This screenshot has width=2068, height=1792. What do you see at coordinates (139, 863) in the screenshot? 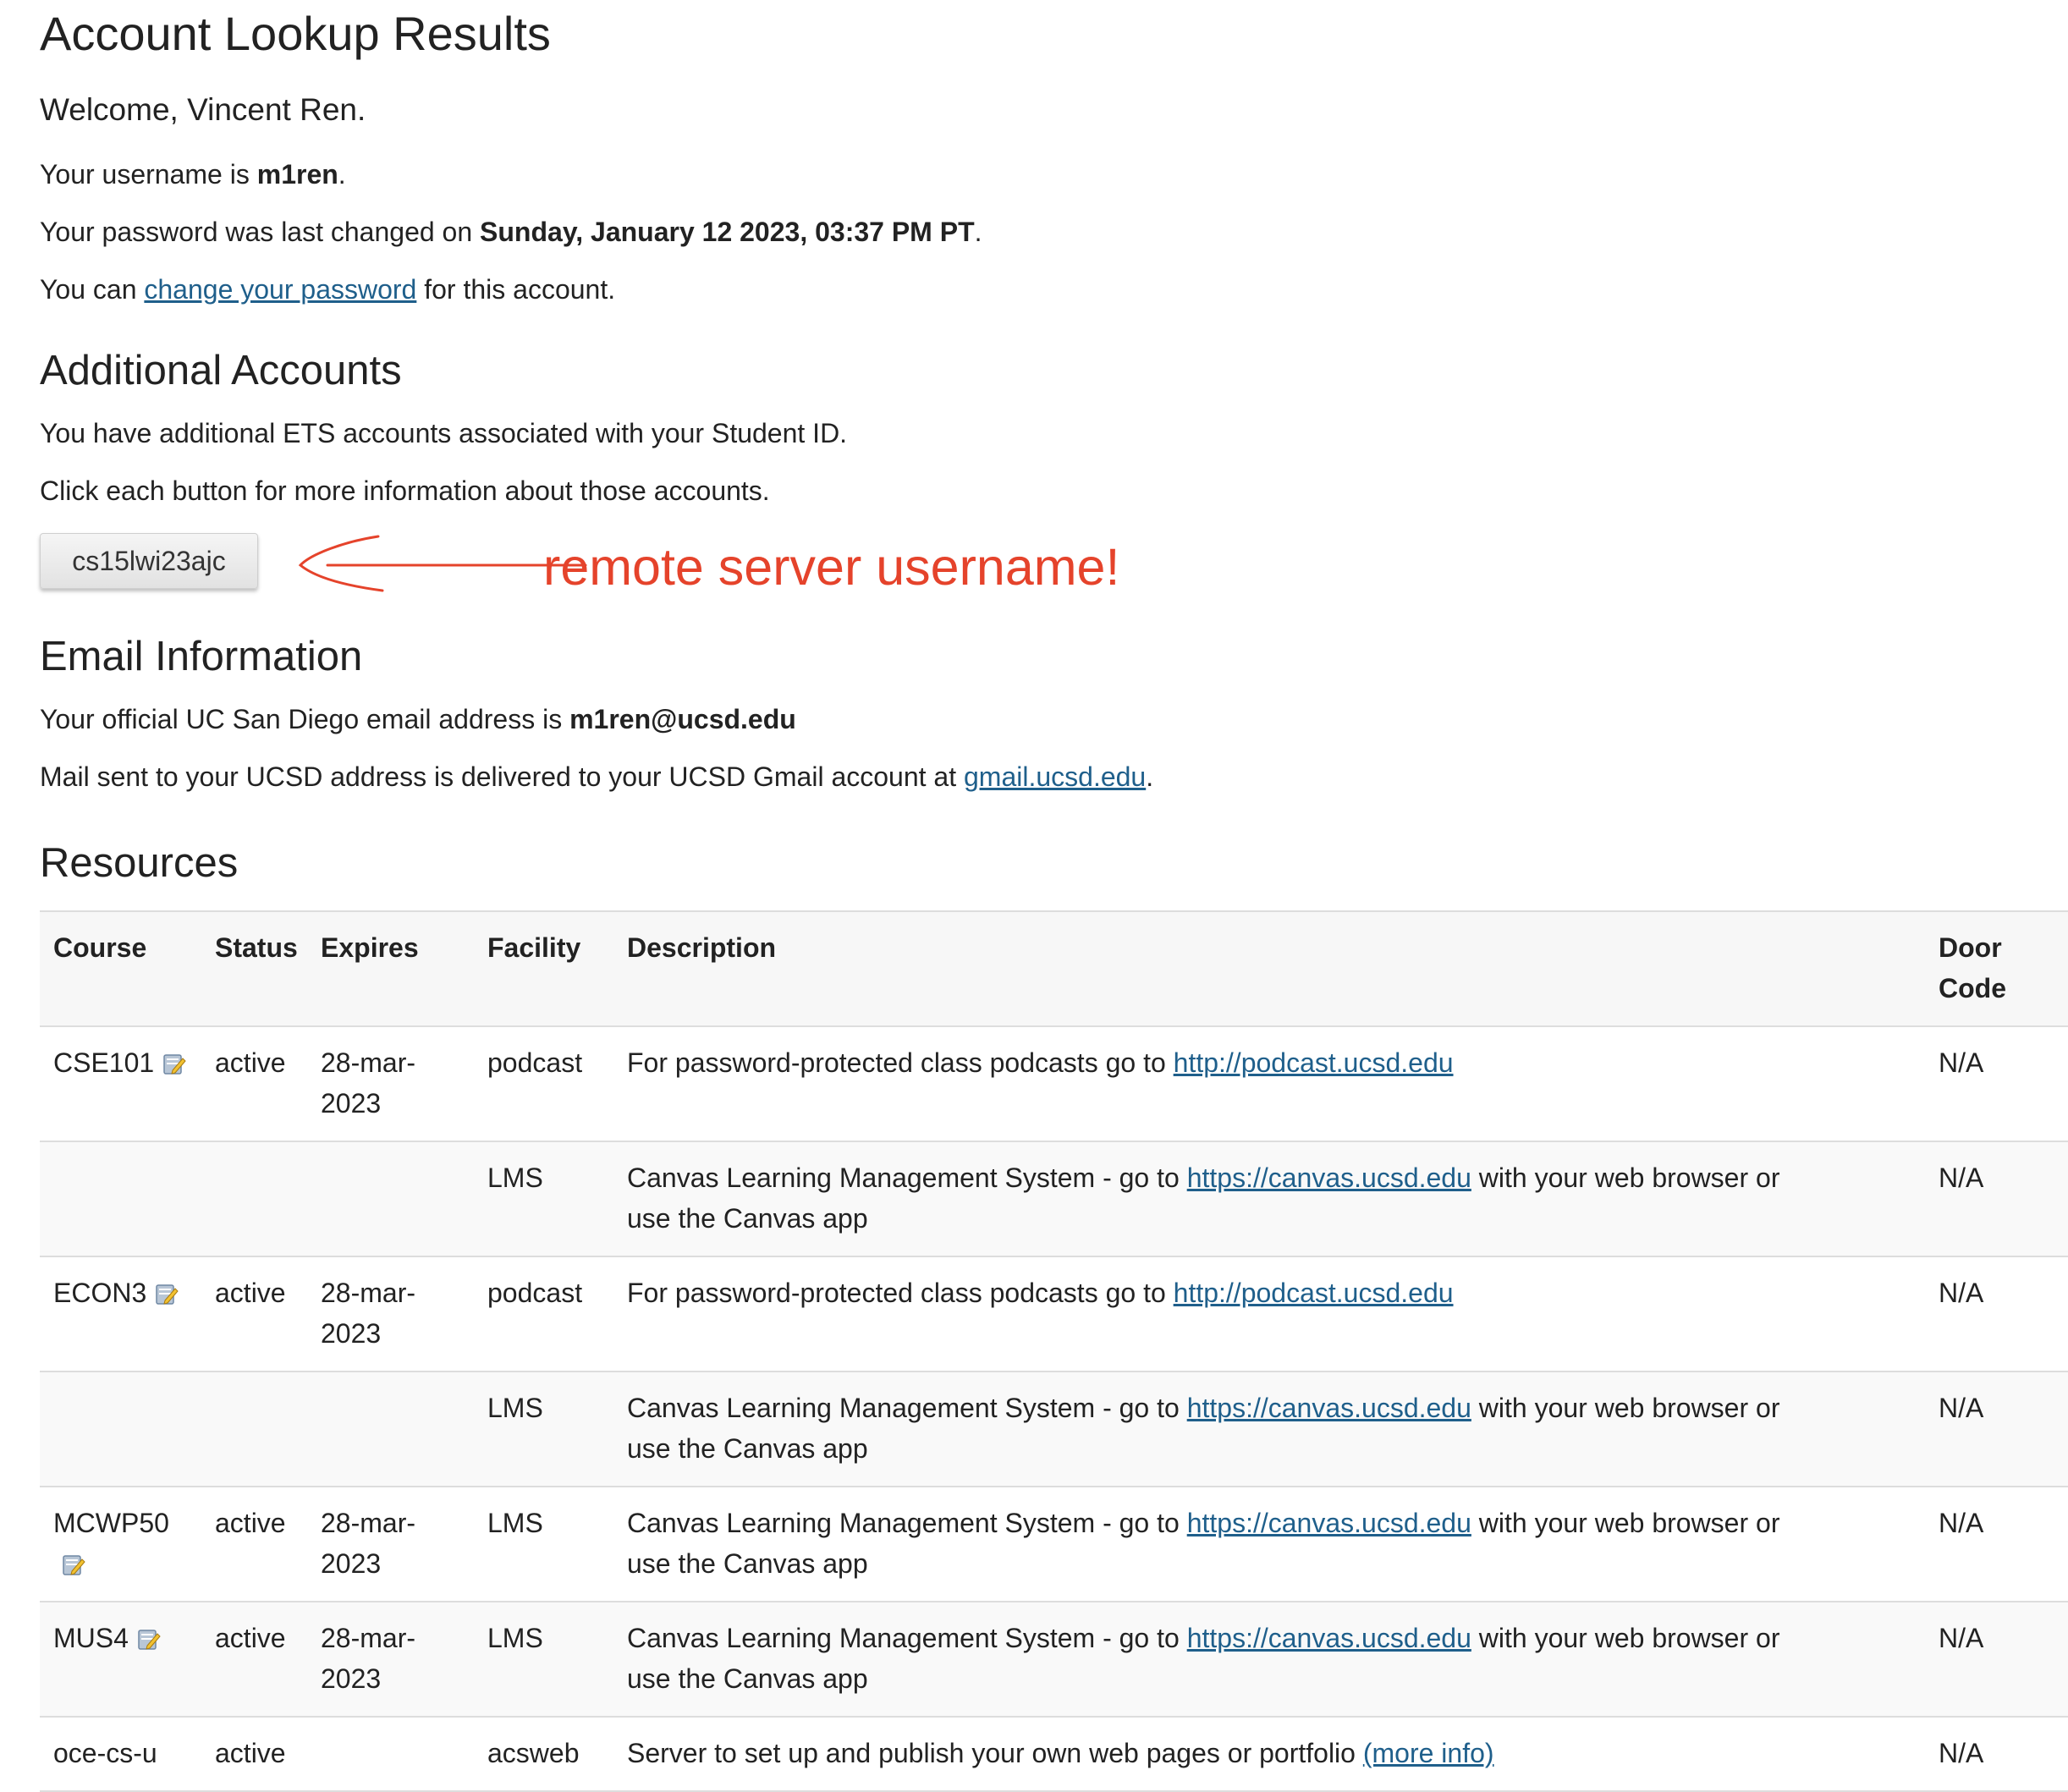
I see `resources-heading: Resources` at bounding box center [139, 863].